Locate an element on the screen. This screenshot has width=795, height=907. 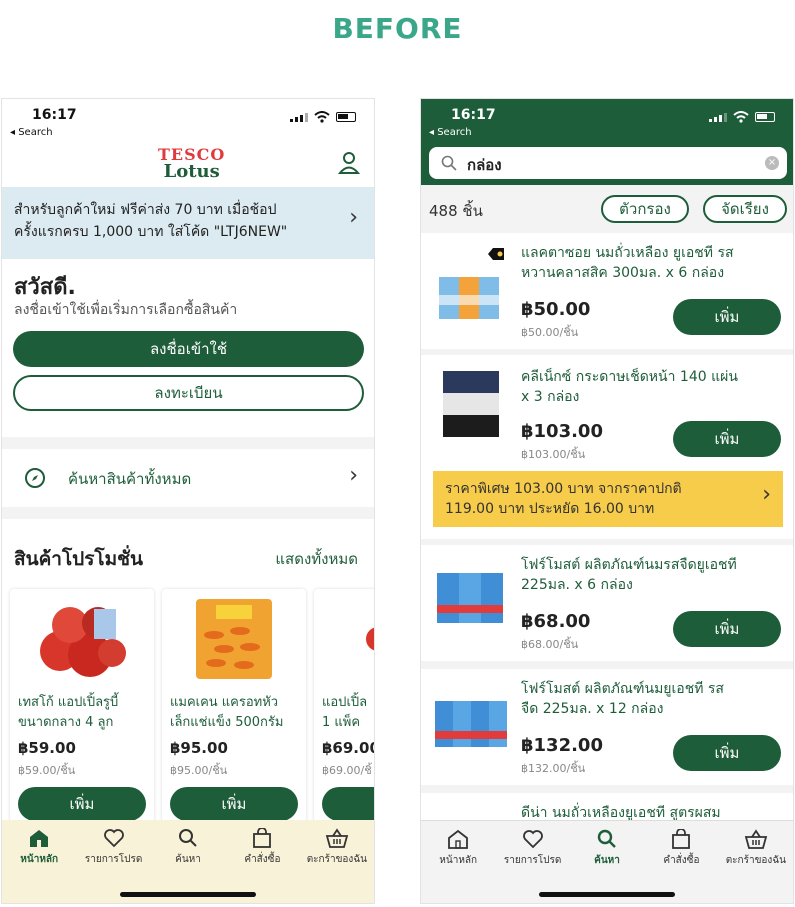
product-price: ฿132.00 is located at coordinates (562, 745).